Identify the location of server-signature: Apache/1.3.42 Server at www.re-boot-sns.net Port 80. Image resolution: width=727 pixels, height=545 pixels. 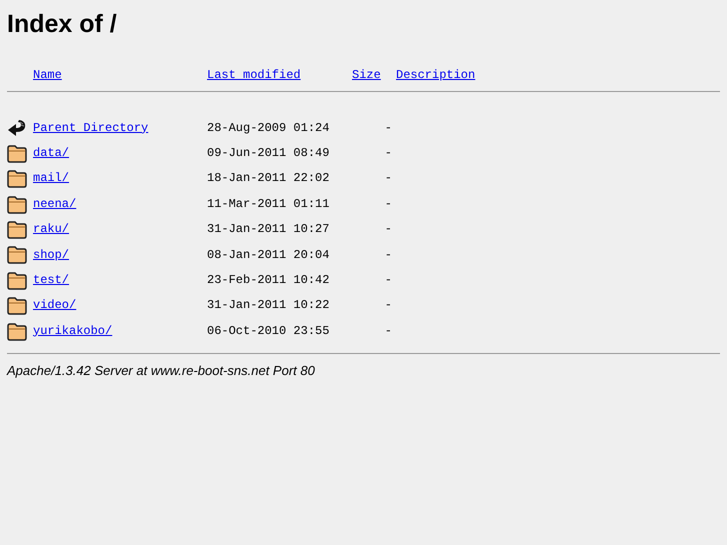
(161, 371).